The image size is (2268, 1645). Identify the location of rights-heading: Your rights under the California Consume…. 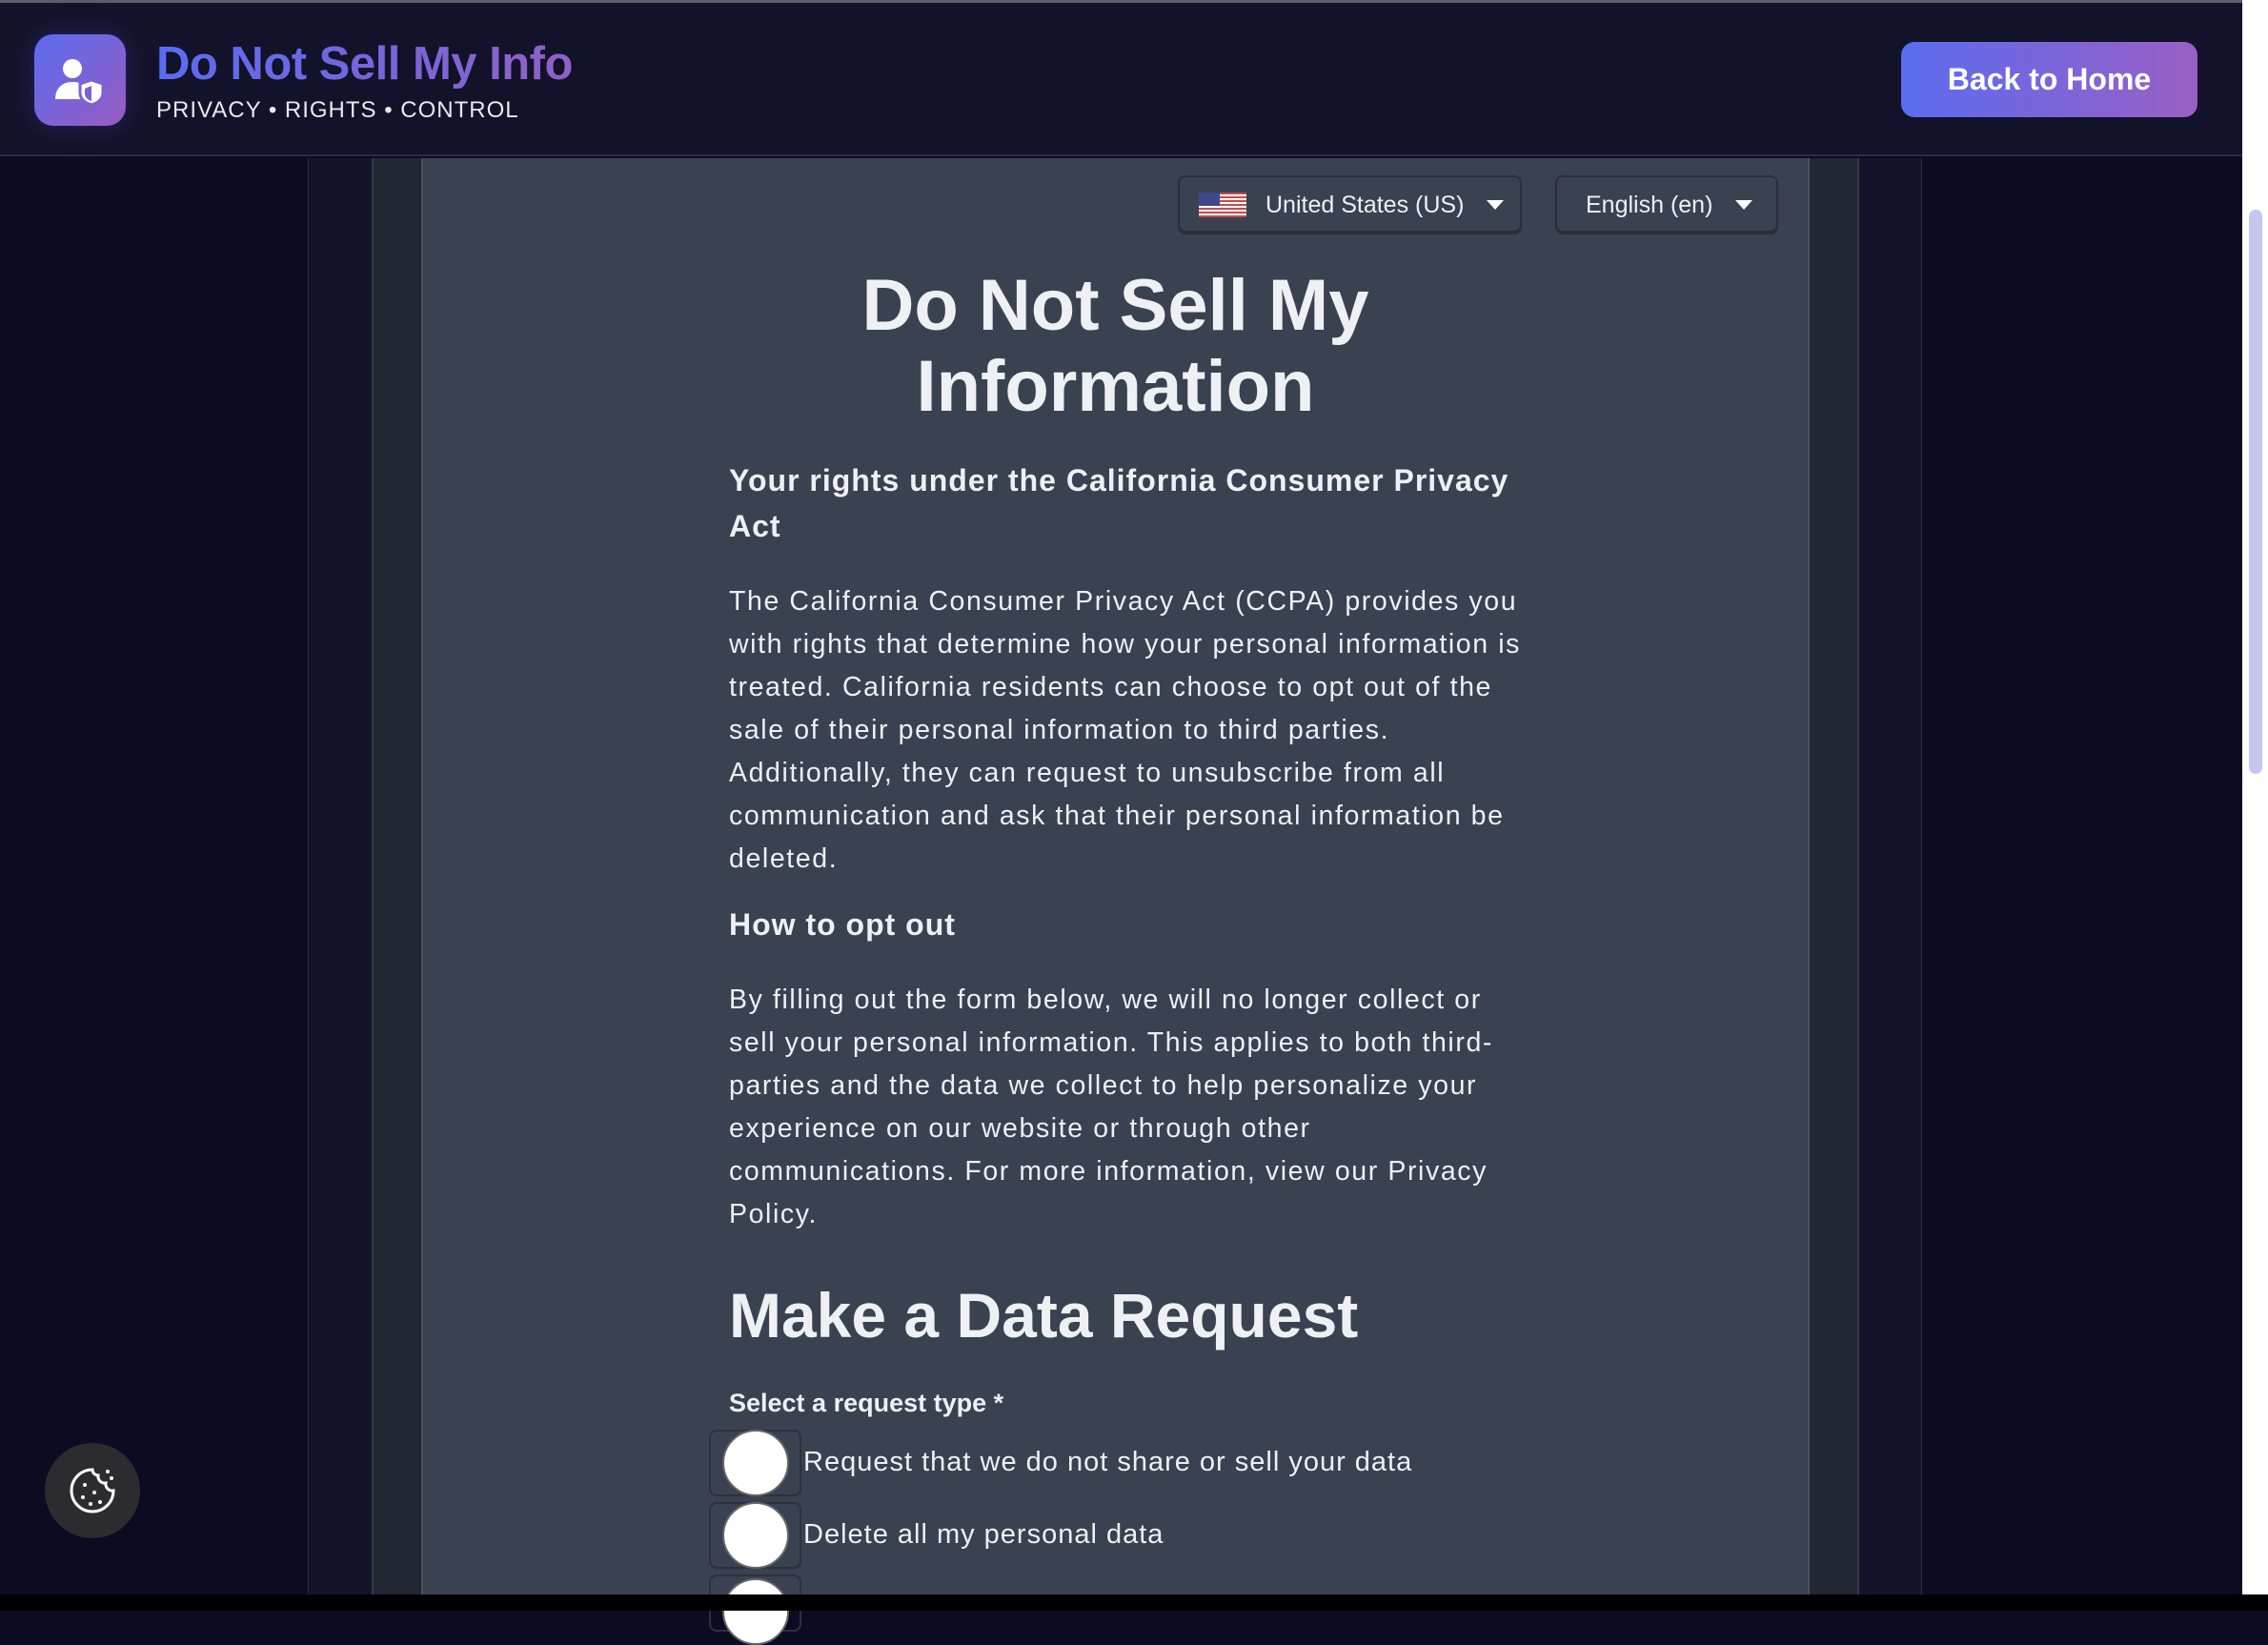
(1119, 503).